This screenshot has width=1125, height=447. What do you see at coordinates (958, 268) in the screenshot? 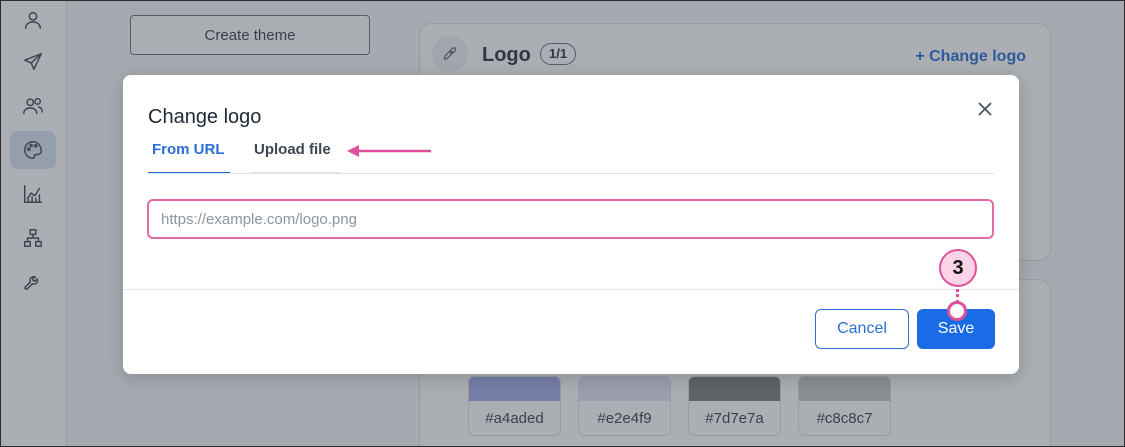
I see `step-callout-badge: 3` at bounding box center [958, 268].